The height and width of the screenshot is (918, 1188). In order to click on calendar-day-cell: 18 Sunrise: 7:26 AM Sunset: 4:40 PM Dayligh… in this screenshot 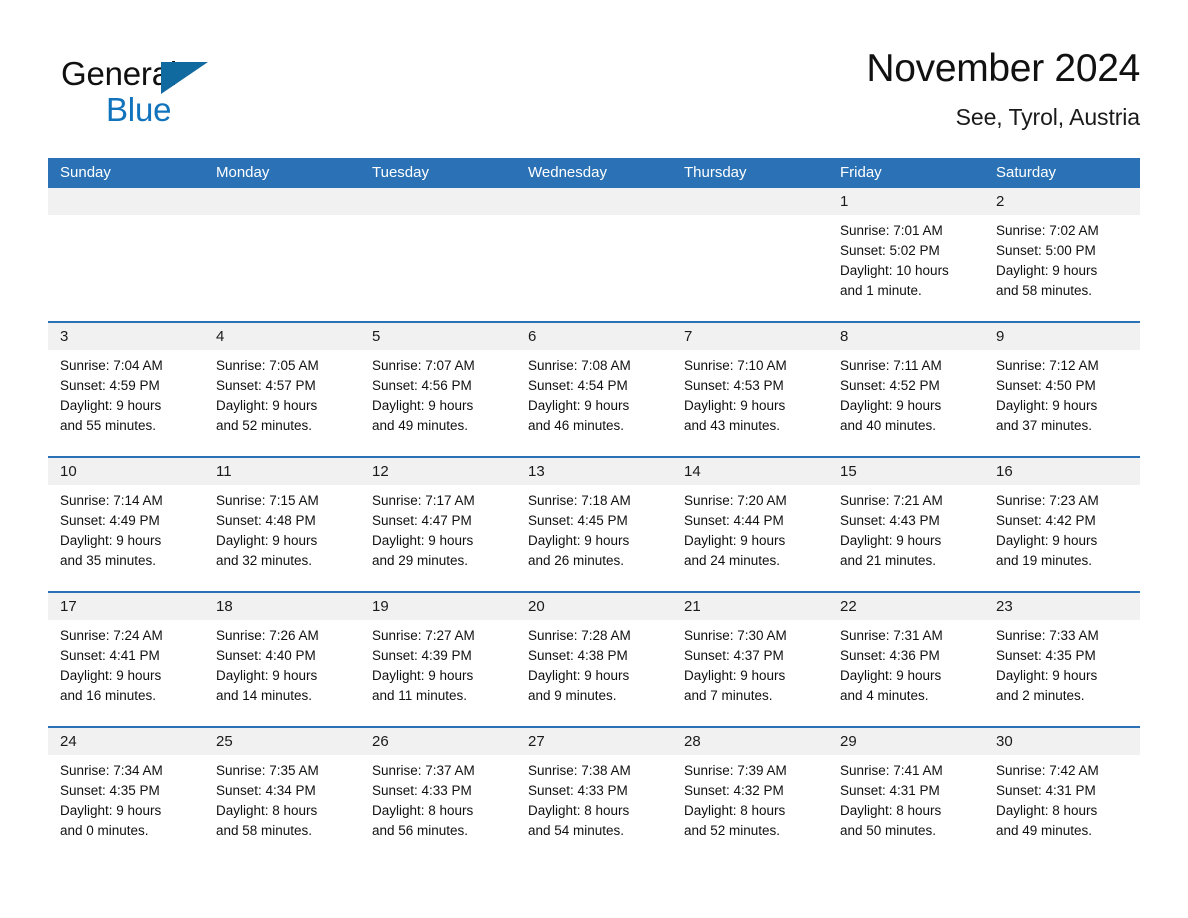, I will do `click(282, 659)`.